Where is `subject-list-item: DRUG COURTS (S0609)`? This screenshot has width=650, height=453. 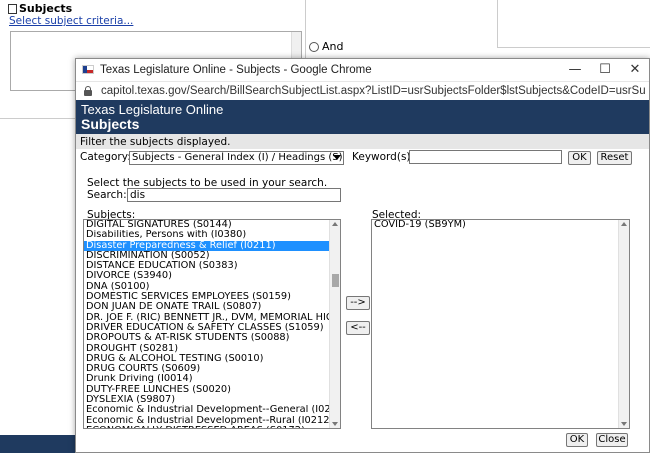
subject-list-item: DRUG COURTS (S0609) is located at coordinates (212, 369).